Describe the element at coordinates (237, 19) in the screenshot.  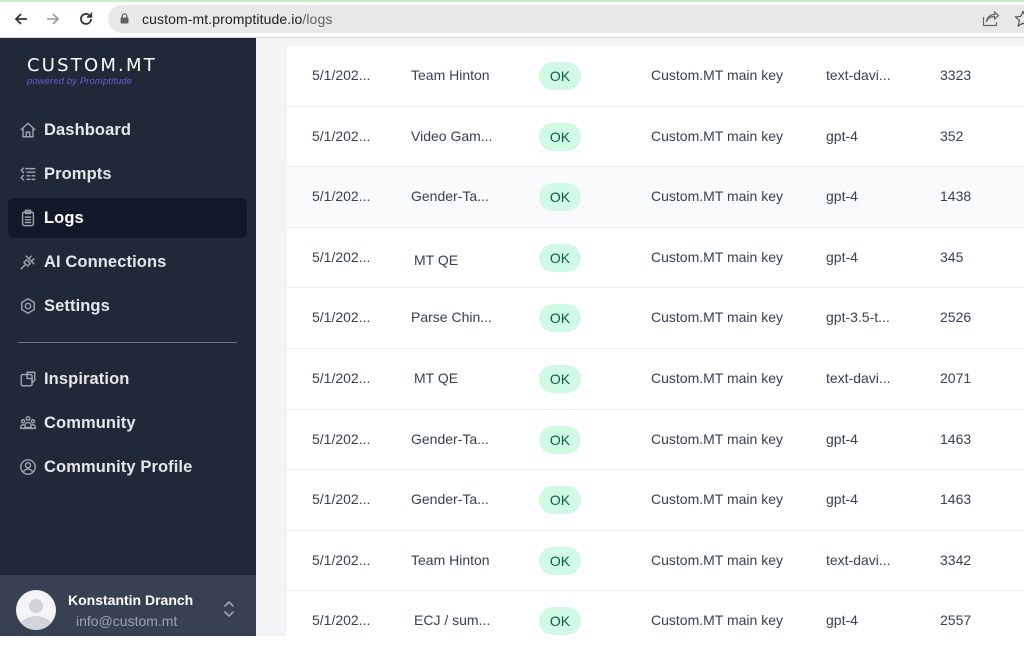
I see `url-text: custom-mt.promptitude.io/logs` at that location.